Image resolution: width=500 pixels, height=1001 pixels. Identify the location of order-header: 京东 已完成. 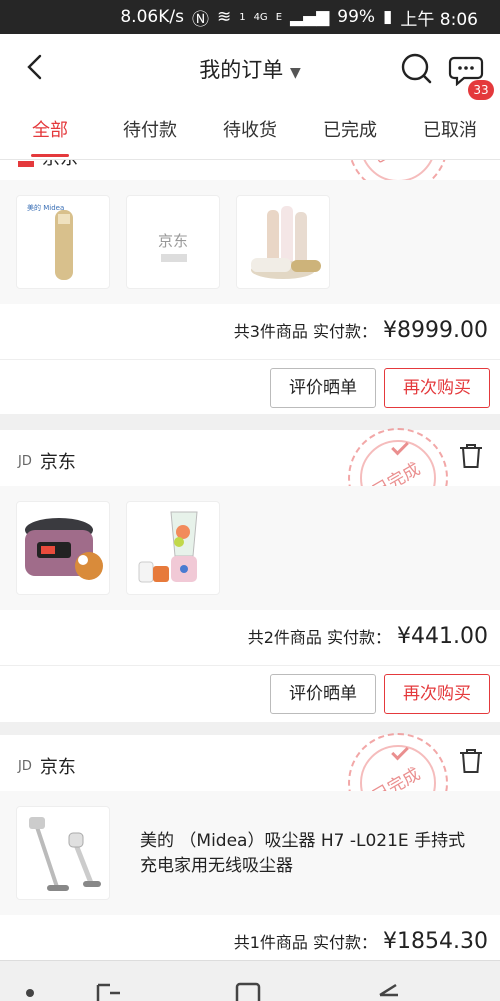
(250, 177).